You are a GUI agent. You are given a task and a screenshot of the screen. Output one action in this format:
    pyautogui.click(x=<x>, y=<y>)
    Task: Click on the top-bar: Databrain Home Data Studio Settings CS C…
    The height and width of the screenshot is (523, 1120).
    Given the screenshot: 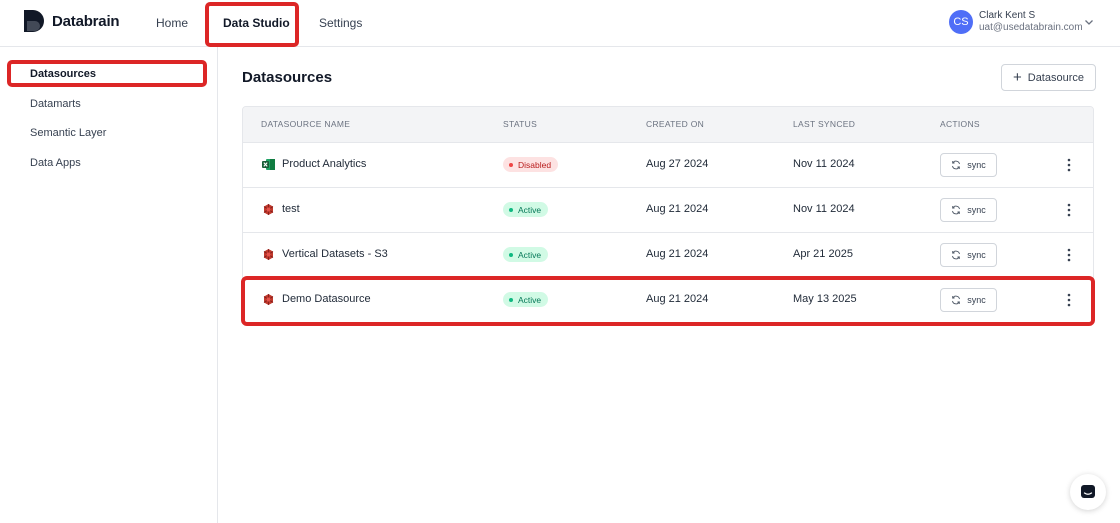 What is the action you would take?
    pyautogui.click(x=560, y=23)
    